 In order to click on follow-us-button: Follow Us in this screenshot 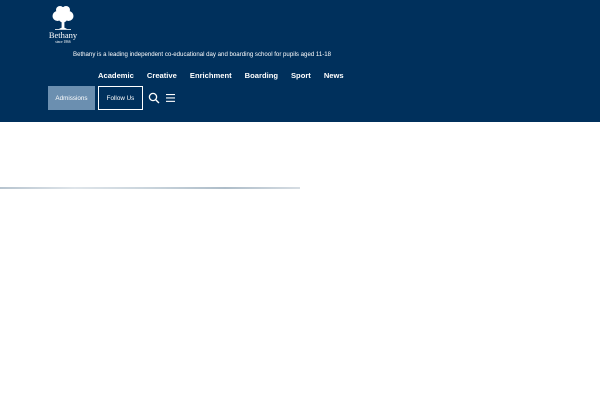, I will do `click(120, 98)`.